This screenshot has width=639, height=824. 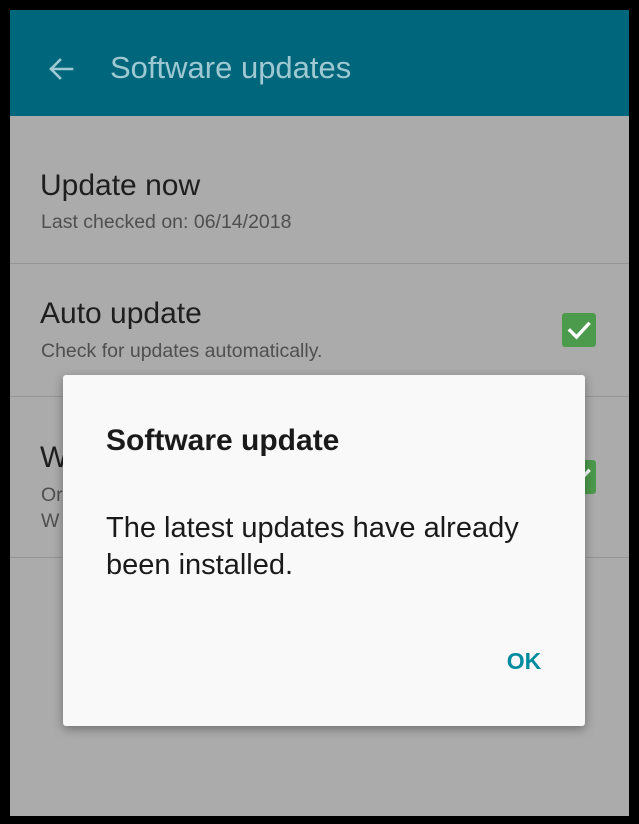 What do you see at coordinates (223, 440) in the screenshot?
I see `dialog-title: Software update` at bounding box center [223, 440].